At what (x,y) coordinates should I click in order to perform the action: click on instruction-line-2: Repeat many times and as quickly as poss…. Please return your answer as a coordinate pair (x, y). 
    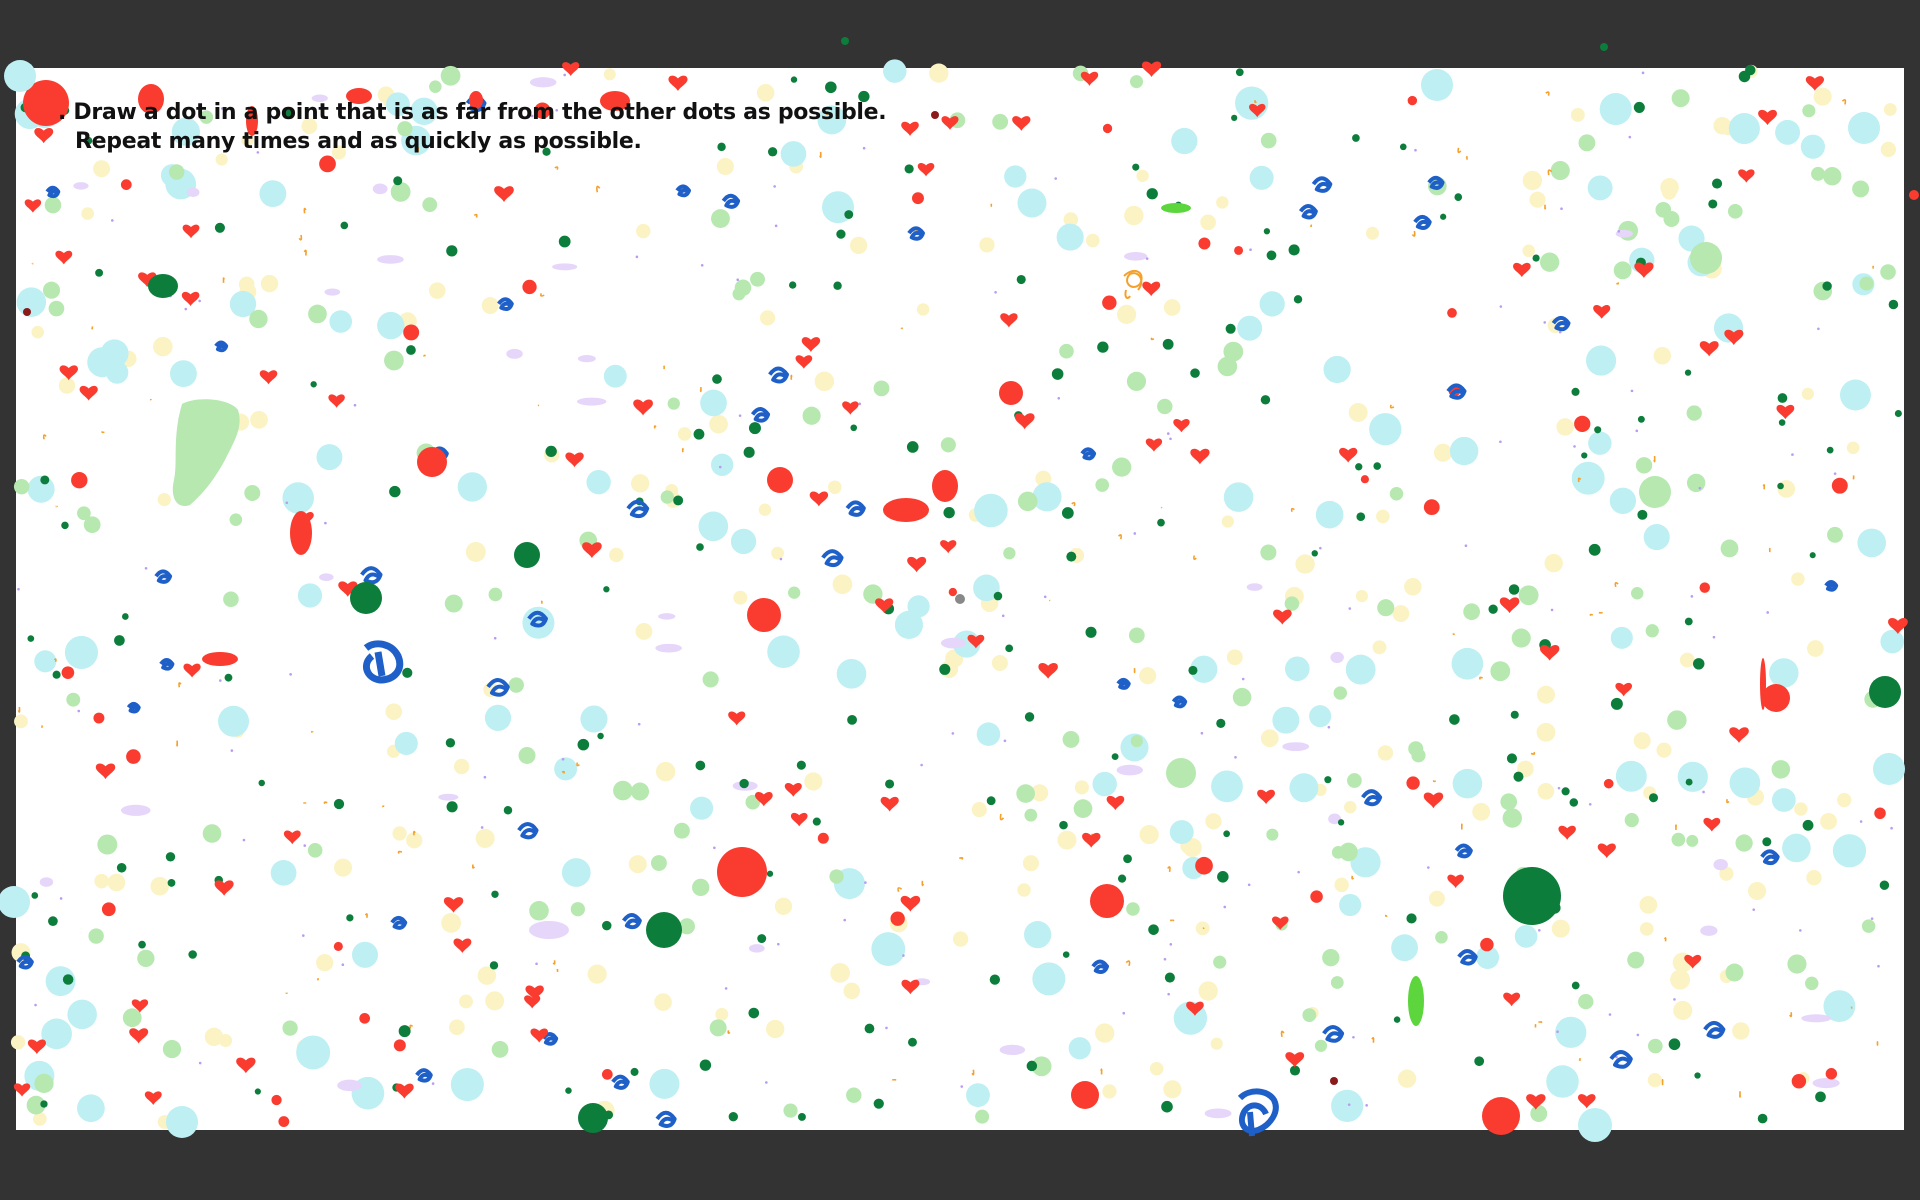
    Looking at the image, I should click on (358, 141).